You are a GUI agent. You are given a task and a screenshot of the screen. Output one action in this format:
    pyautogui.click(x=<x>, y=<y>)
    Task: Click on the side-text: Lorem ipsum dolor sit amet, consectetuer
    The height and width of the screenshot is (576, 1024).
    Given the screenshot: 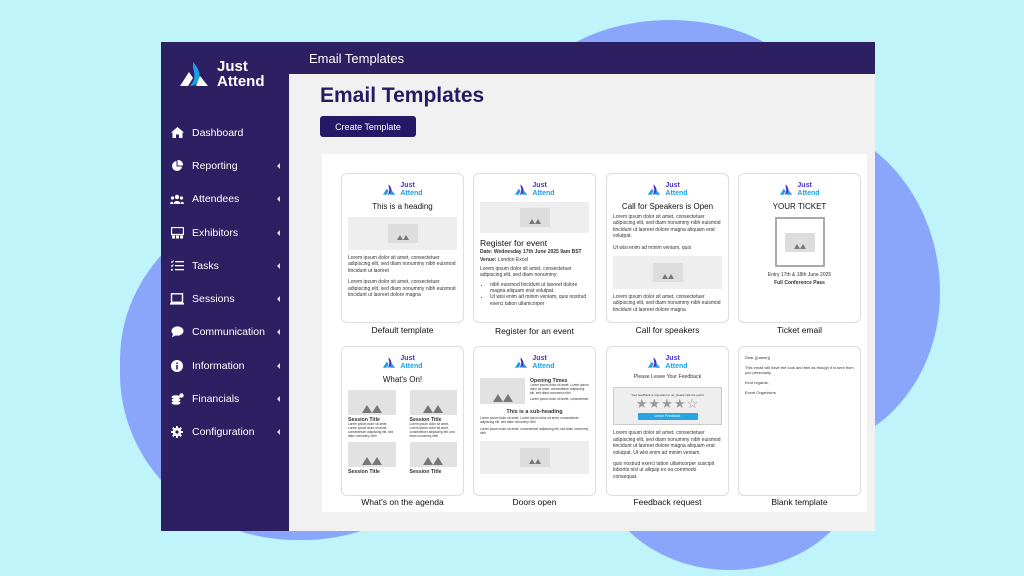 What is the action you would take?
    pyautogui.click(x=559, y=399)
    